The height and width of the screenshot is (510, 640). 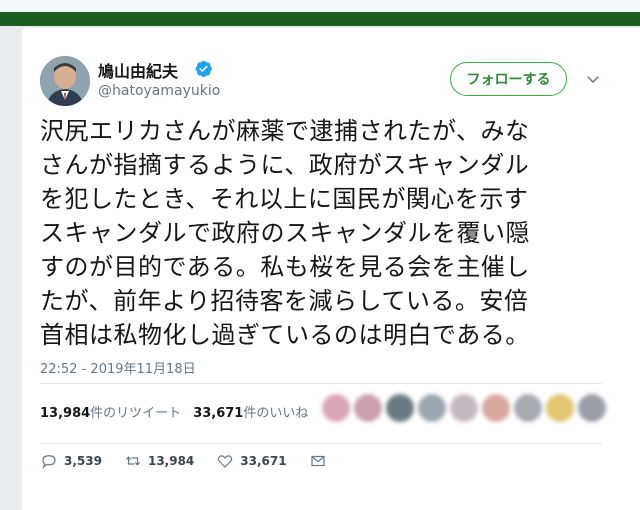 I want to click on avatar-photo, so click(x=65, y=81).